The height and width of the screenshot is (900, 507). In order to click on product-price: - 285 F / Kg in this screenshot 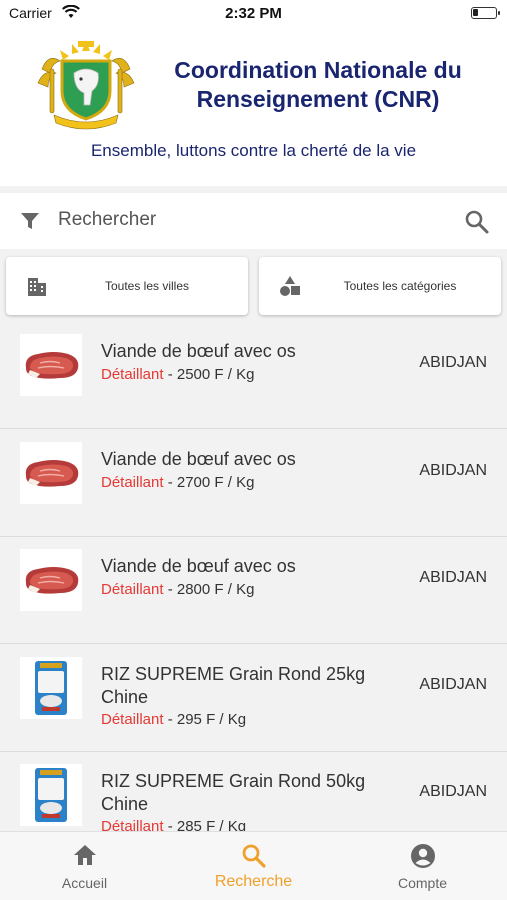, I will do `click(205, 824)`.